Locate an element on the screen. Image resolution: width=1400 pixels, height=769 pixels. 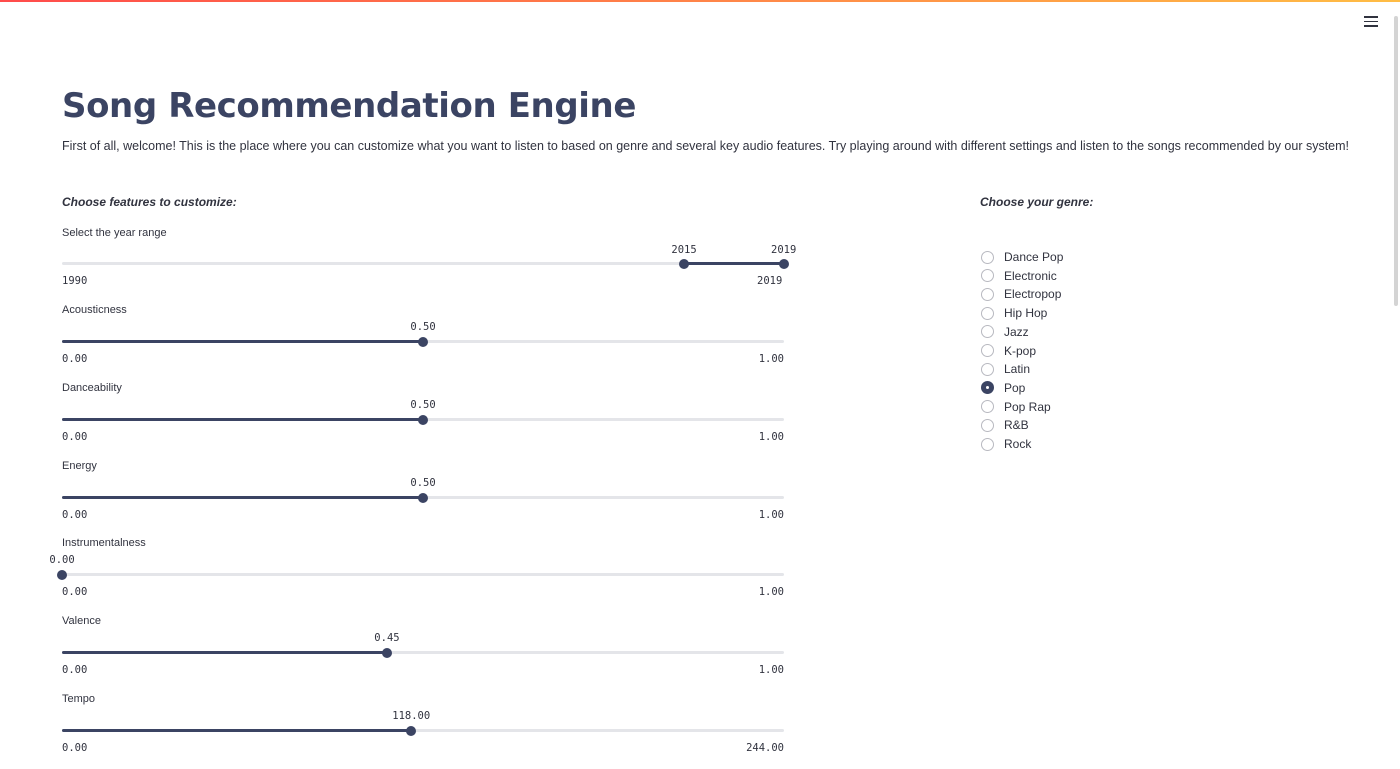
genre-option-label: Dance Pop is located at coordinates (1034, 257).